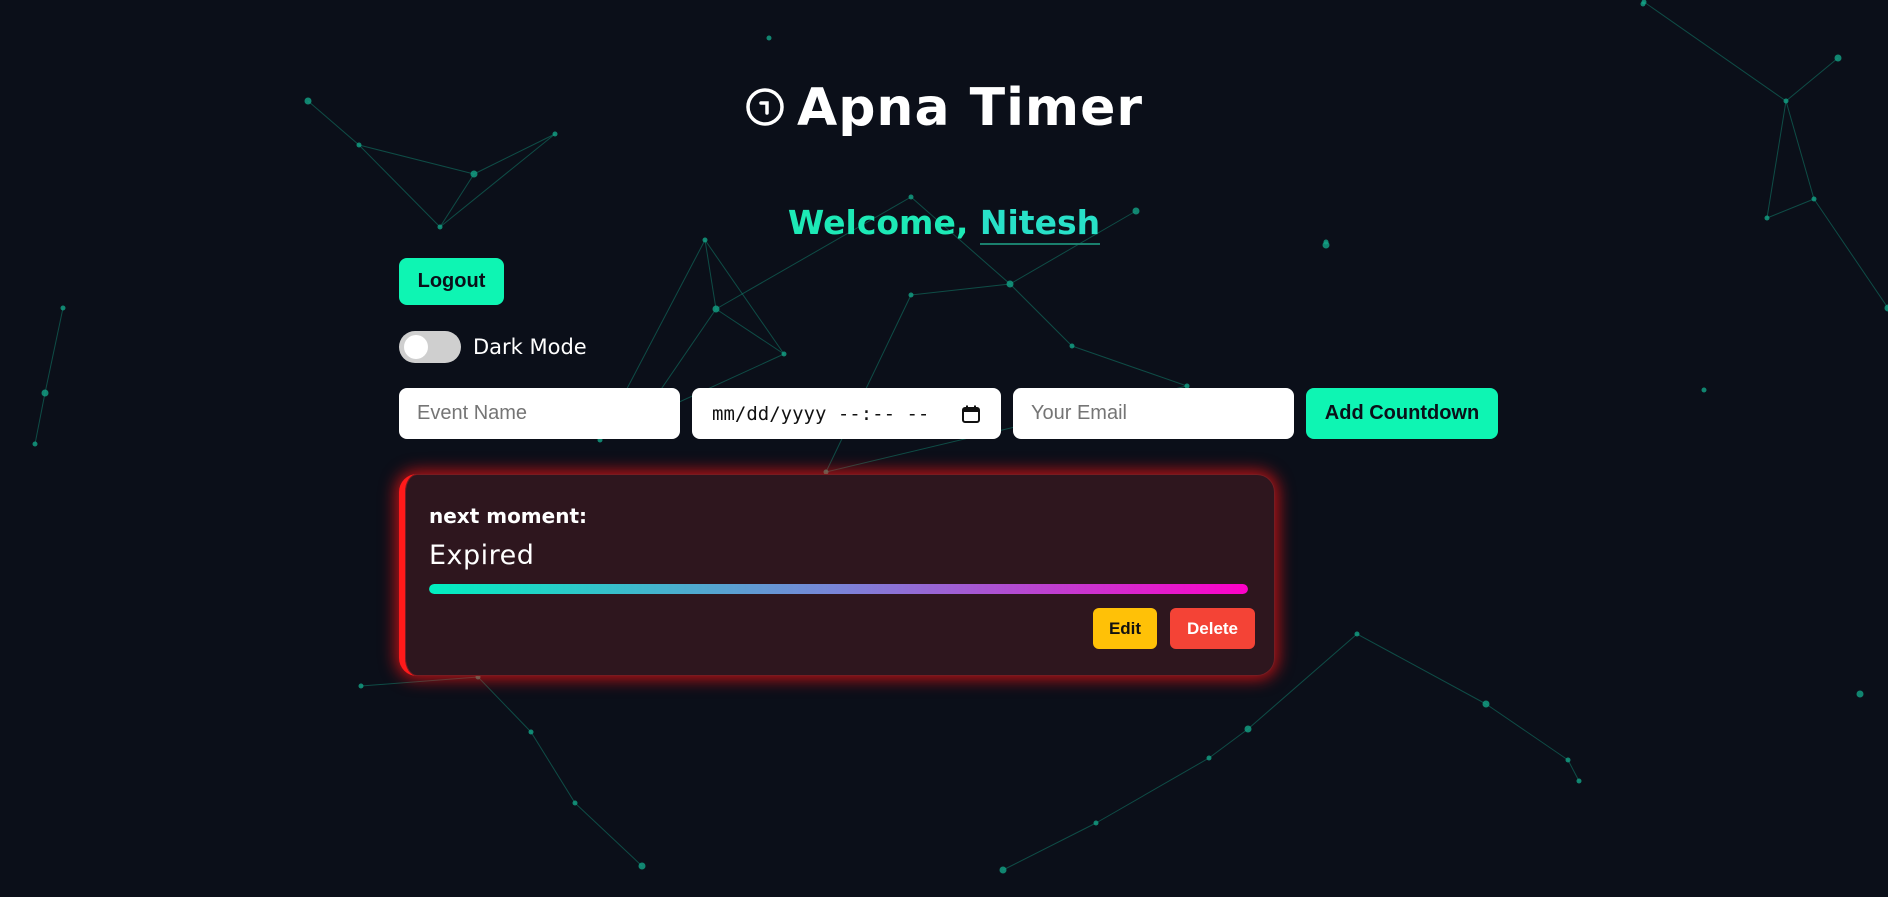 This screenshot has height=897, width=1888. I want to click on username: Nitesh, so click(1040, 224).